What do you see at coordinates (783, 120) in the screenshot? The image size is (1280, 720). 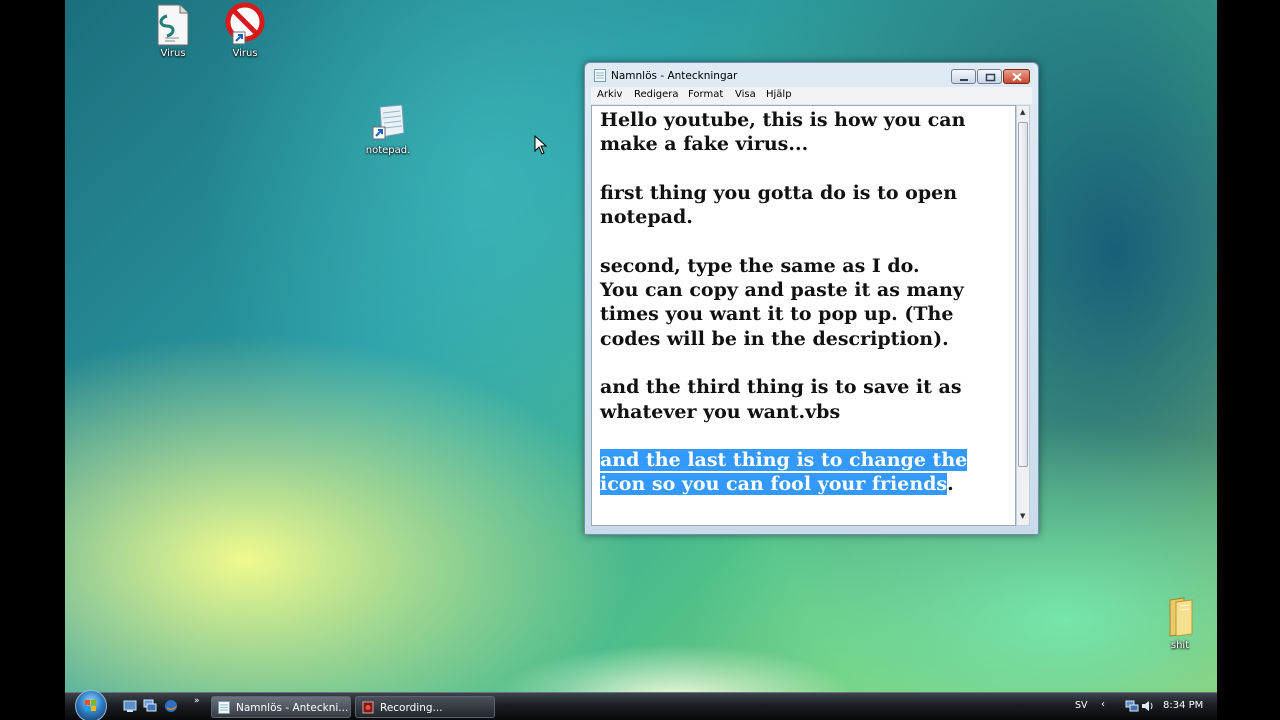 I see `text-line: Hello youtube, this is how you can` at bounding box center [783, 120].